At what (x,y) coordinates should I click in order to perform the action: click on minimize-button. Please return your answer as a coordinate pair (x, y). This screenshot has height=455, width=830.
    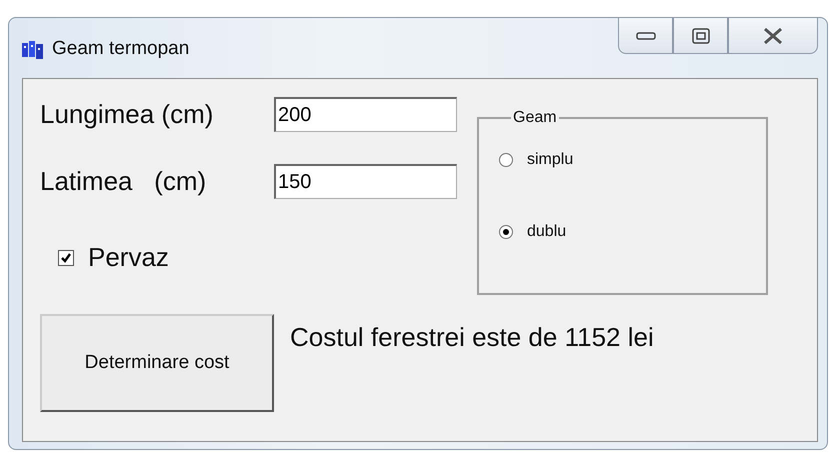
    Looking at the image, I should click on (645, 35).